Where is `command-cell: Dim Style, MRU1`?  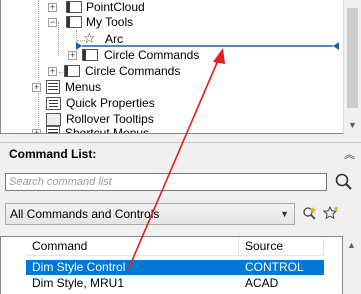 command-cell: Dim Style, MRU1 is located at coordinates (78, 283).